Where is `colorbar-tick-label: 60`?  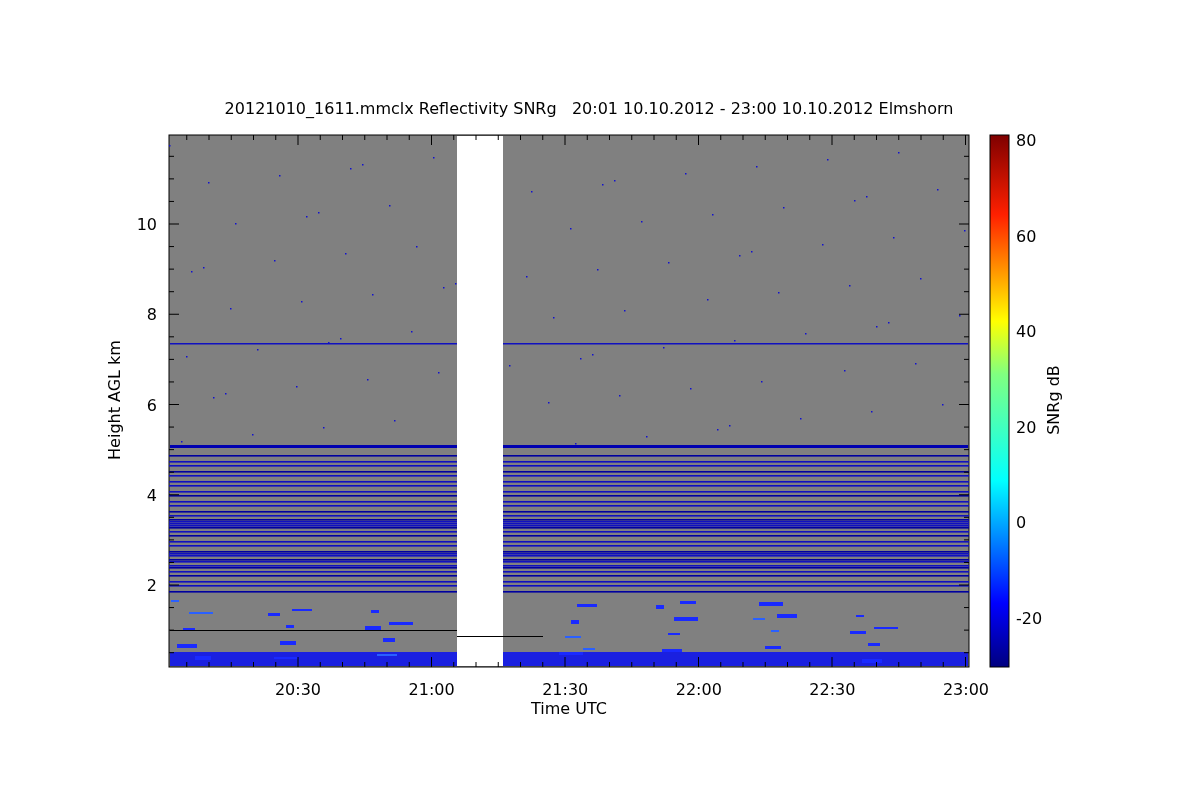 colorbar-tick-label: 60 is located at coordinates (1026, 236).